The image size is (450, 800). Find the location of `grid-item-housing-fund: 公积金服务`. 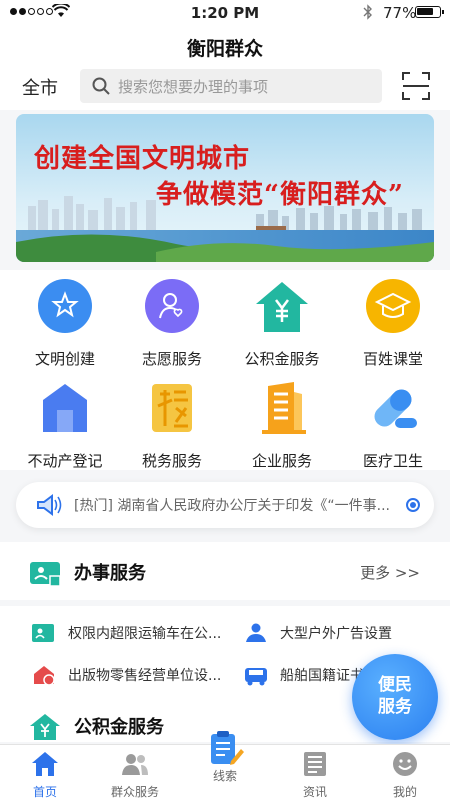

grid-item-housing-fund: 公积金服务 is located at coordinates (282, 323).